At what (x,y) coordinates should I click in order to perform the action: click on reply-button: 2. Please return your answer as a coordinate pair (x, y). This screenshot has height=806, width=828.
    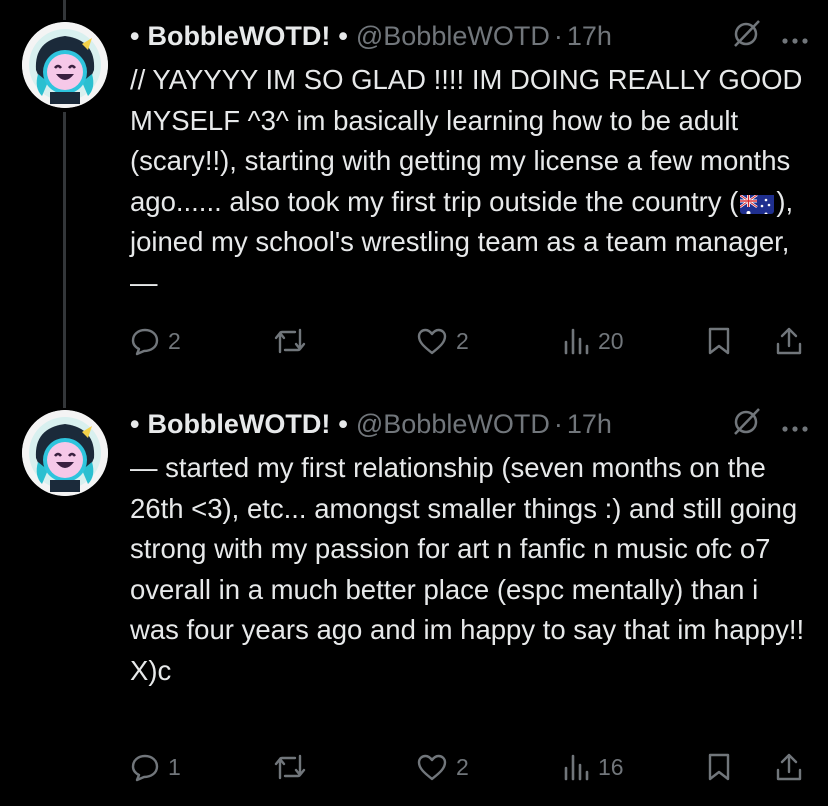
    Looking at the image, I should click on (155, 341).